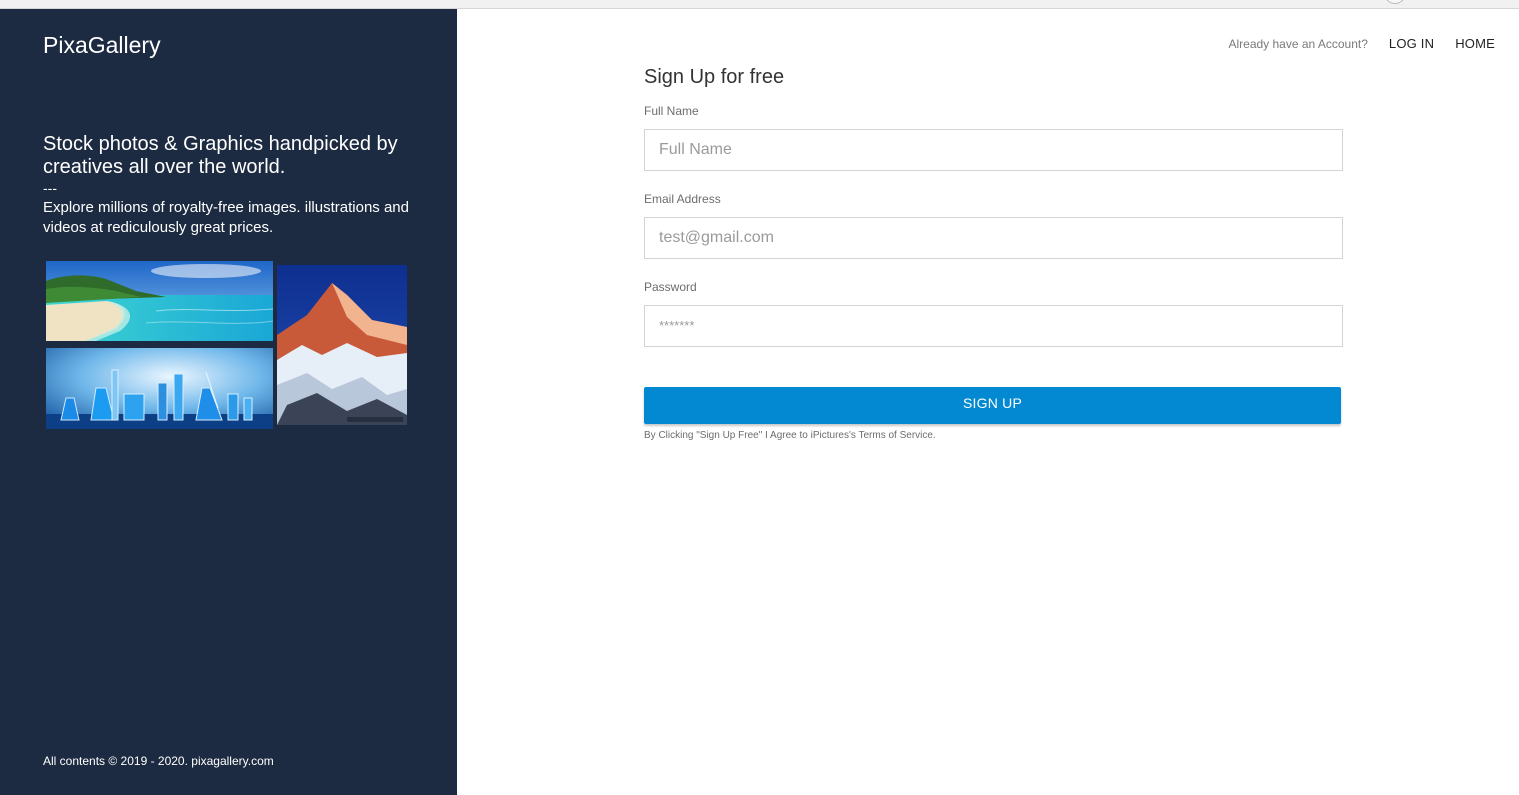 Image resolution: width=1519 pixels, height=795 pixels. I want to click on form-title: Sign Up for free, so click(714, 77).